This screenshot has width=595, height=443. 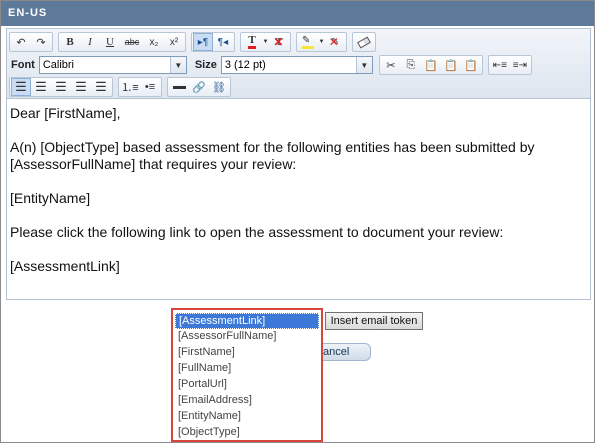 I want to click on token-option: [AssessorFullName], so click(x=247, y=337).